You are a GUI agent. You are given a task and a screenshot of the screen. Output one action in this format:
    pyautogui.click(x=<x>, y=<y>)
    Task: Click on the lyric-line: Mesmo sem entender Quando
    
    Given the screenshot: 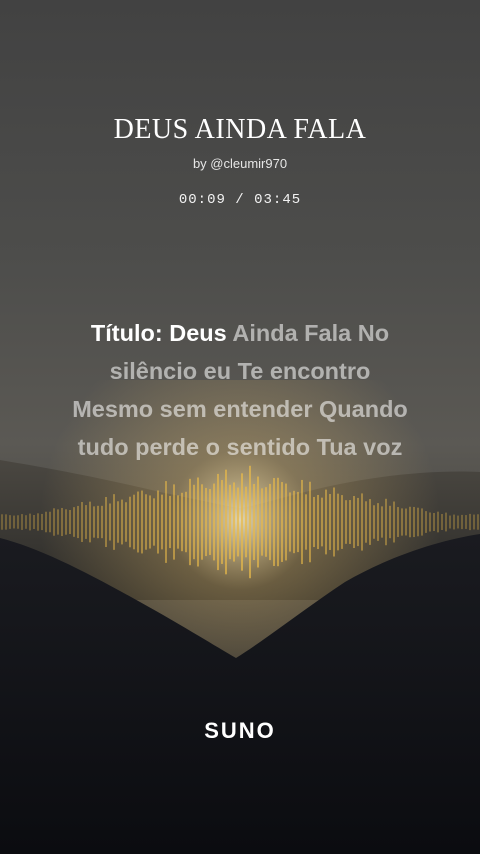 What is the action you would take?
    pyautogui.click(x=240, y=409)
    